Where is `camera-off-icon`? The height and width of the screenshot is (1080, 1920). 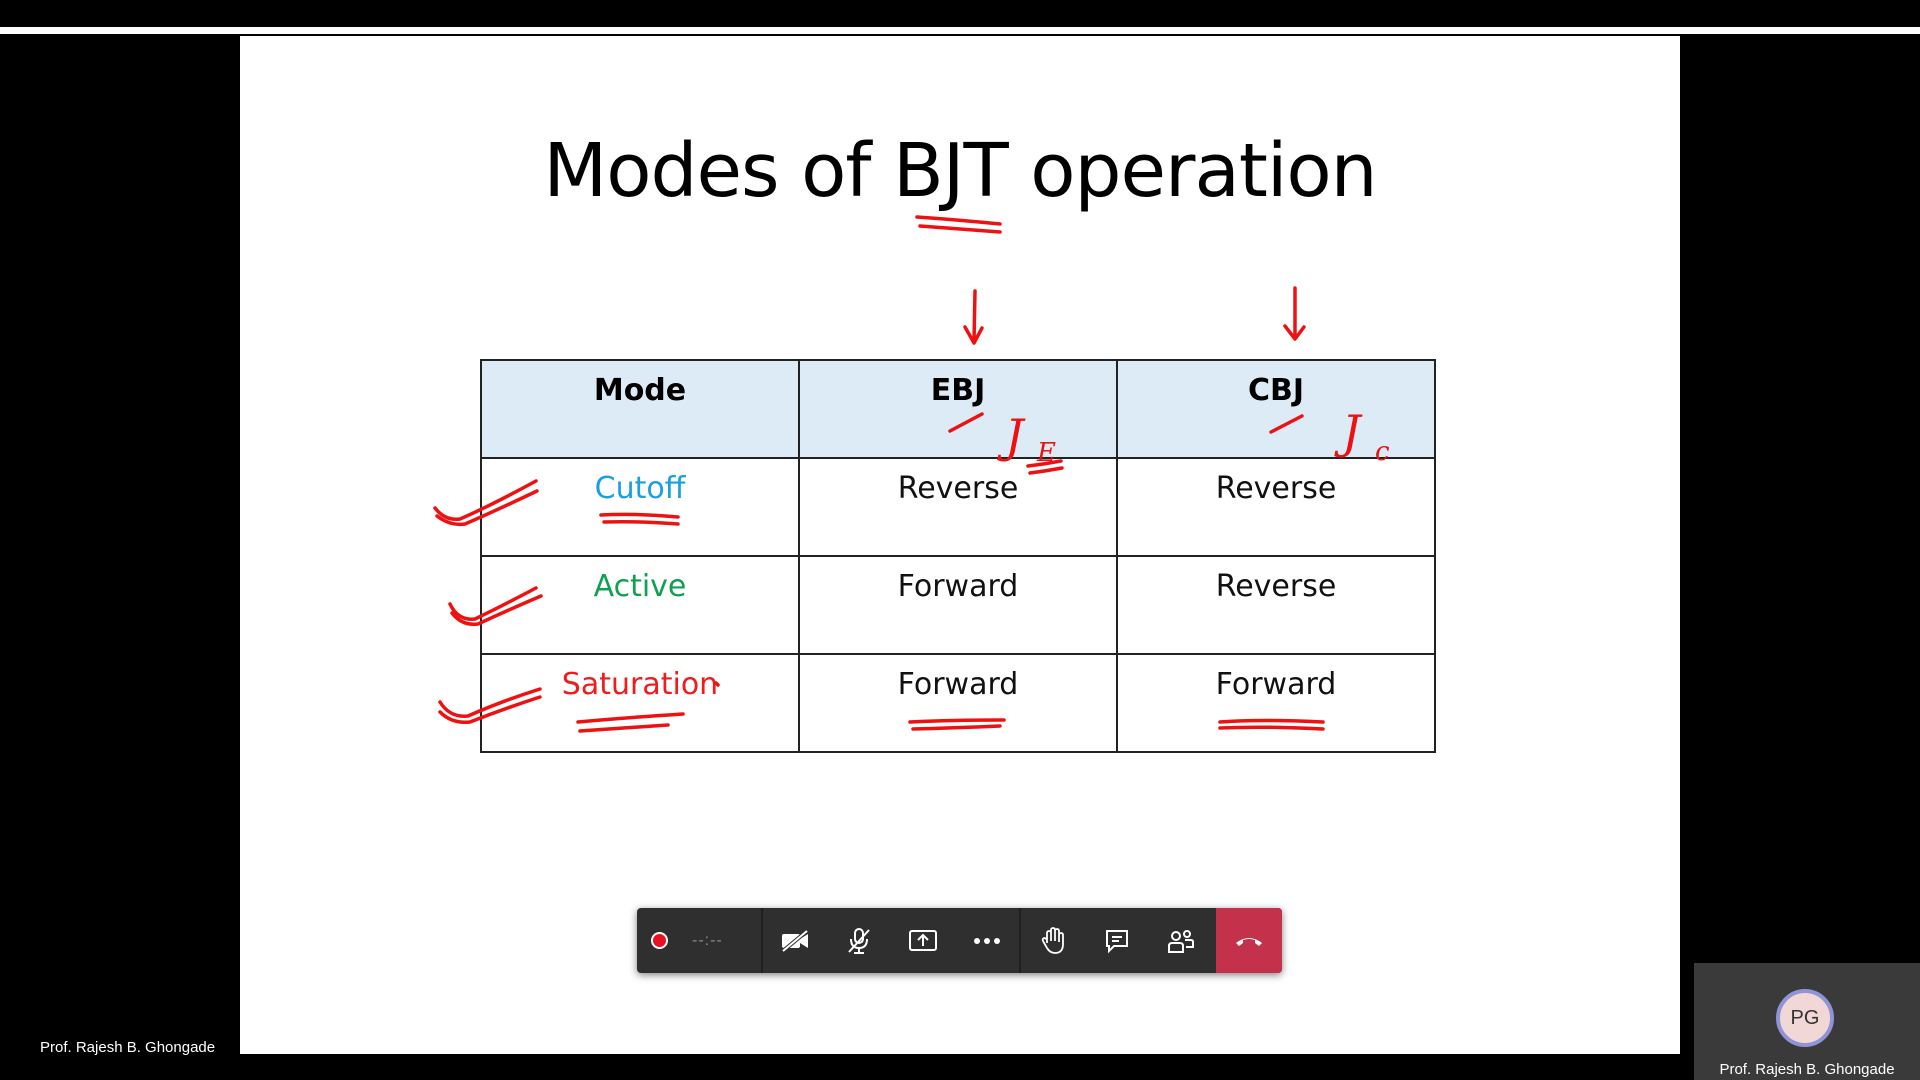
camera-off-icon is located at coordinates (795, 940).